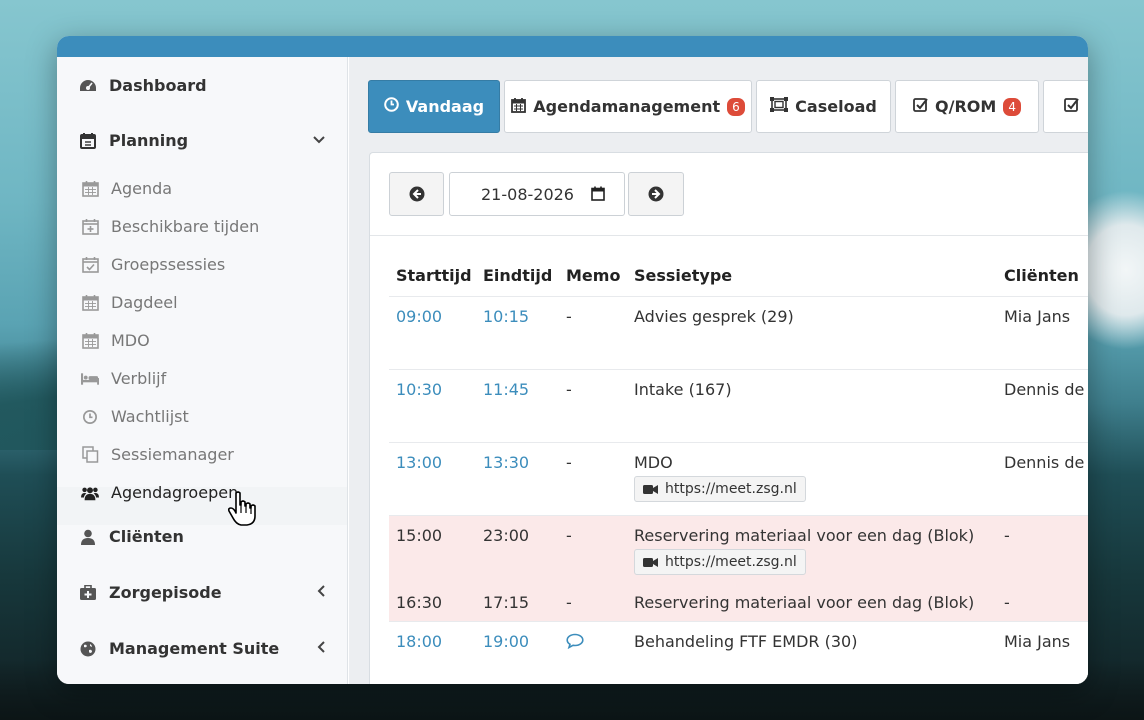 This screenshot has height=720, width=1144. What do you see at coordinates (517, 275) in the screenshot?
I see `column-header: Eindtijd` at bounding box center [517, 275].